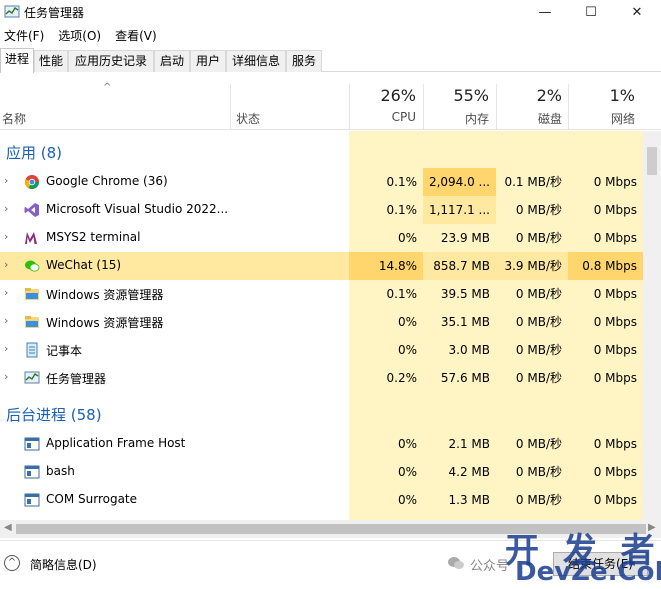 The height and width of the screenshot is (589, 661). What do you see at coordinates (64, 351) in the screenshot?
I see `process-name: 记事本` at bounding box center [64, 351].